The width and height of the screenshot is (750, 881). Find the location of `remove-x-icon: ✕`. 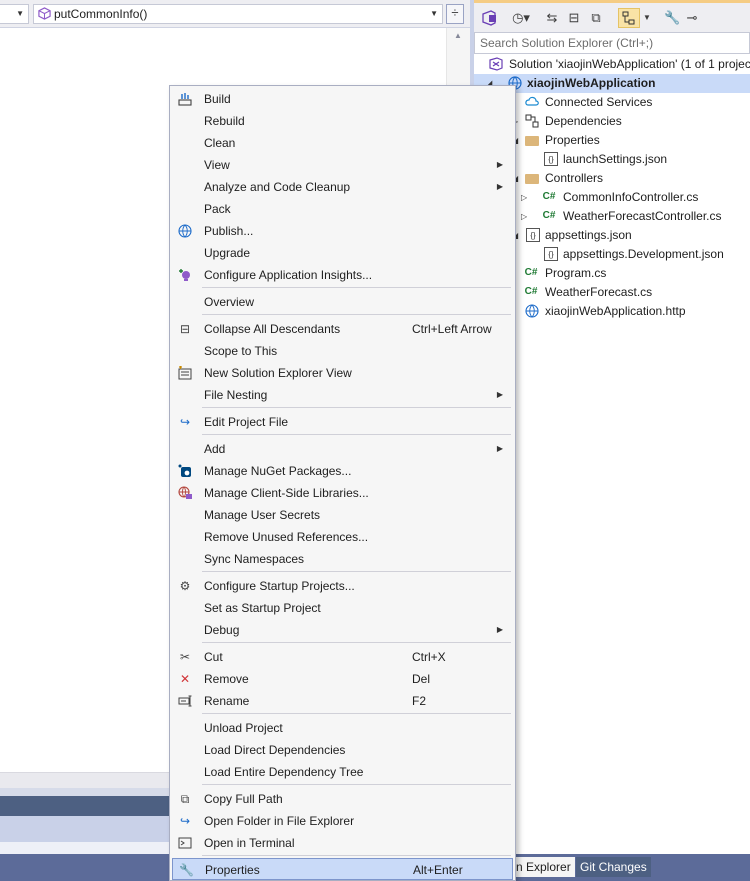

remove-x-icon: ✕ is located at coordinates (185, 679).